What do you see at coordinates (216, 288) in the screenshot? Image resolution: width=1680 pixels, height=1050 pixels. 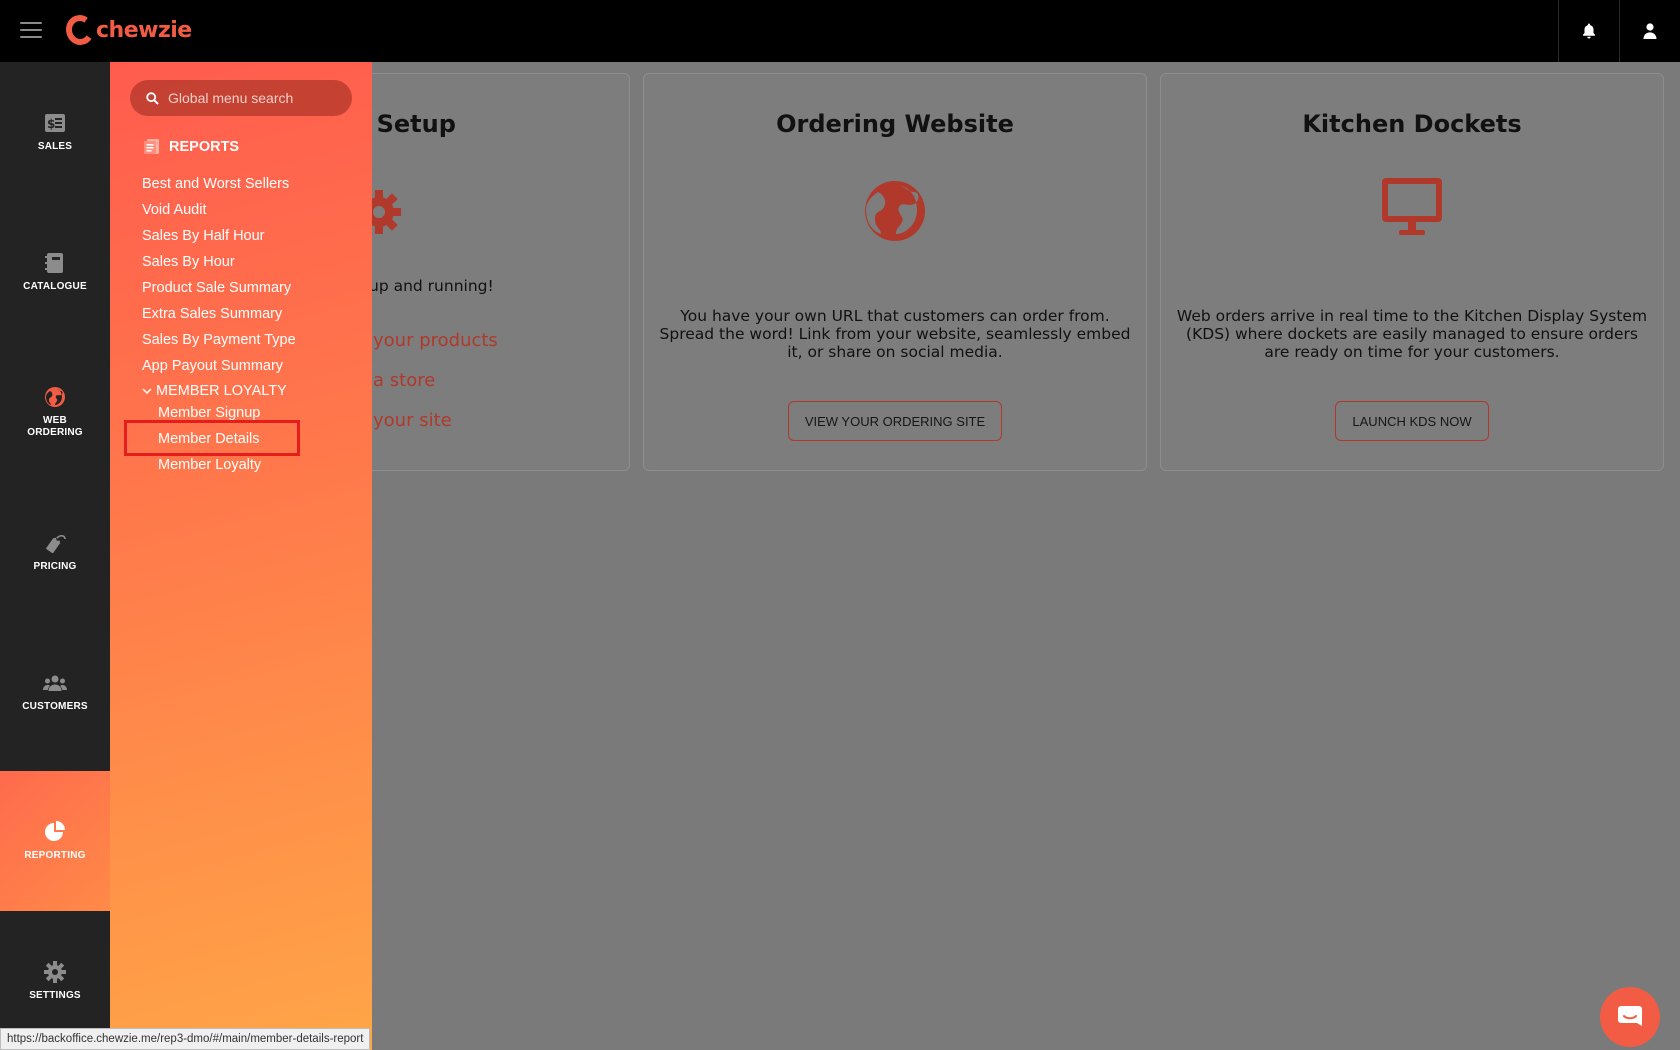 I see `report-link-product-sale-summary: Product Sale Summary` at bounding box center [216, 288].